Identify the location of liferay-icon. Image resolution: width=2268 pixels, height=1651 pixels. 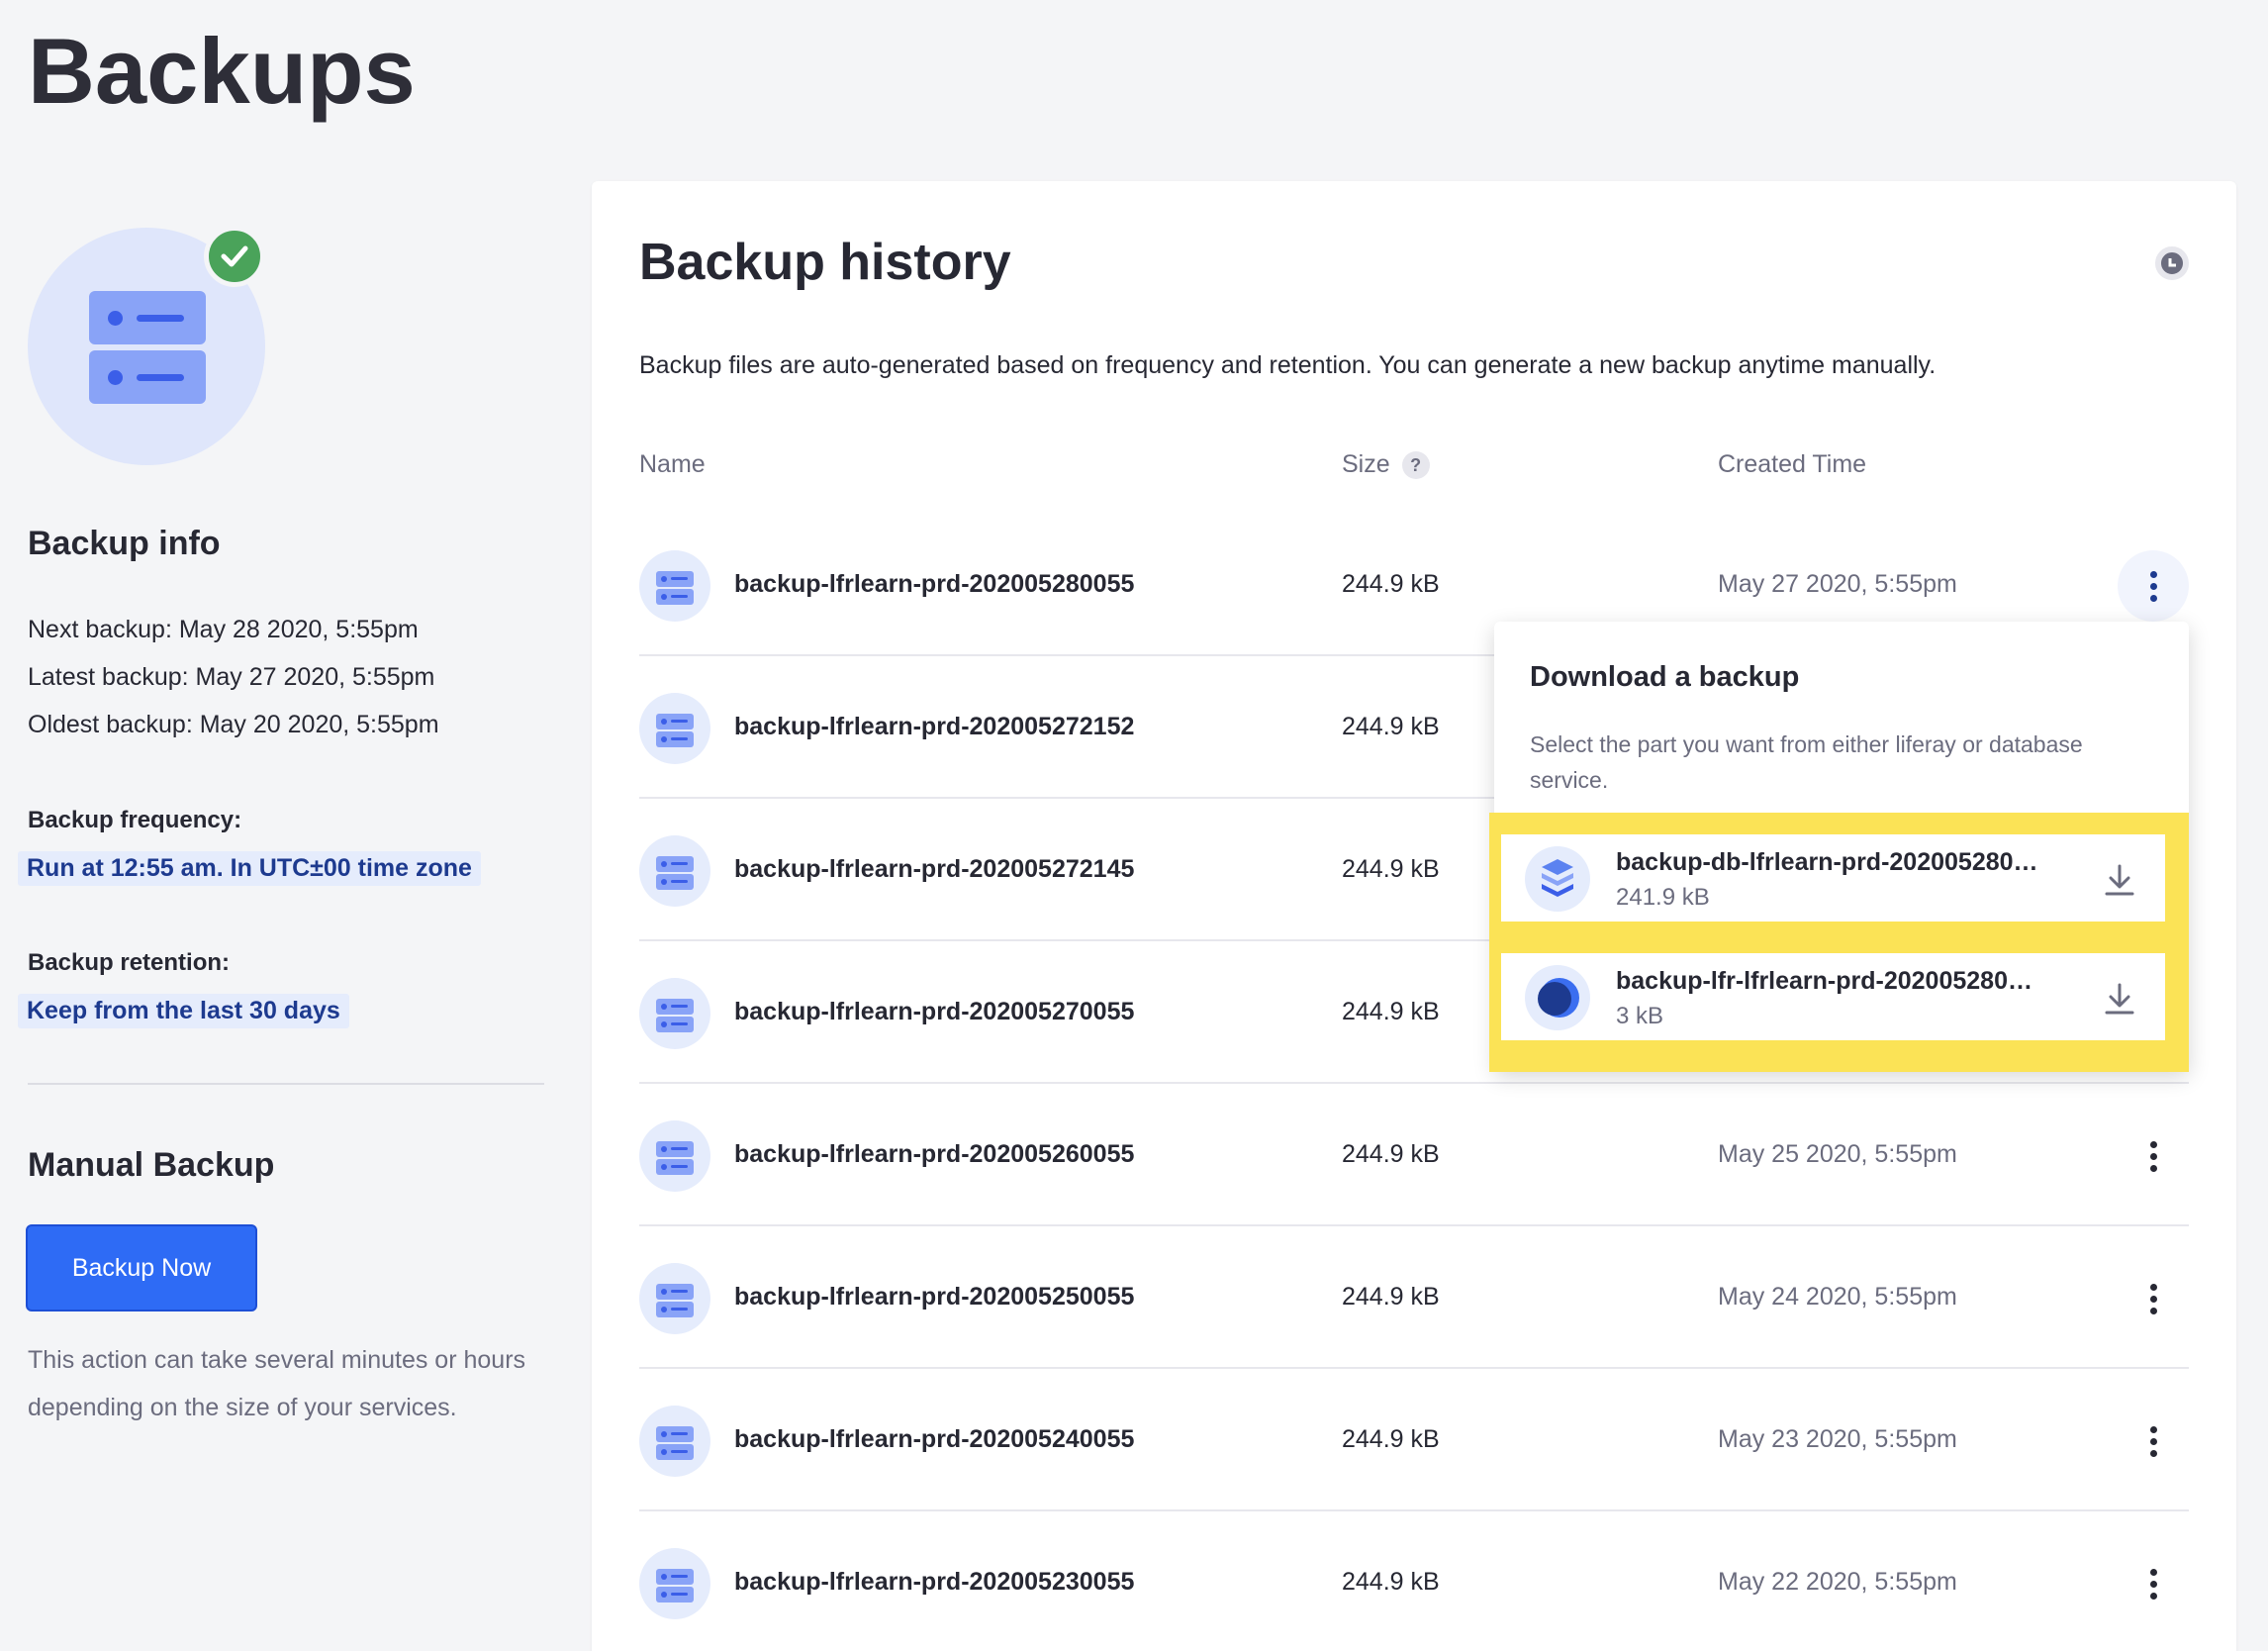
(1558, 997).